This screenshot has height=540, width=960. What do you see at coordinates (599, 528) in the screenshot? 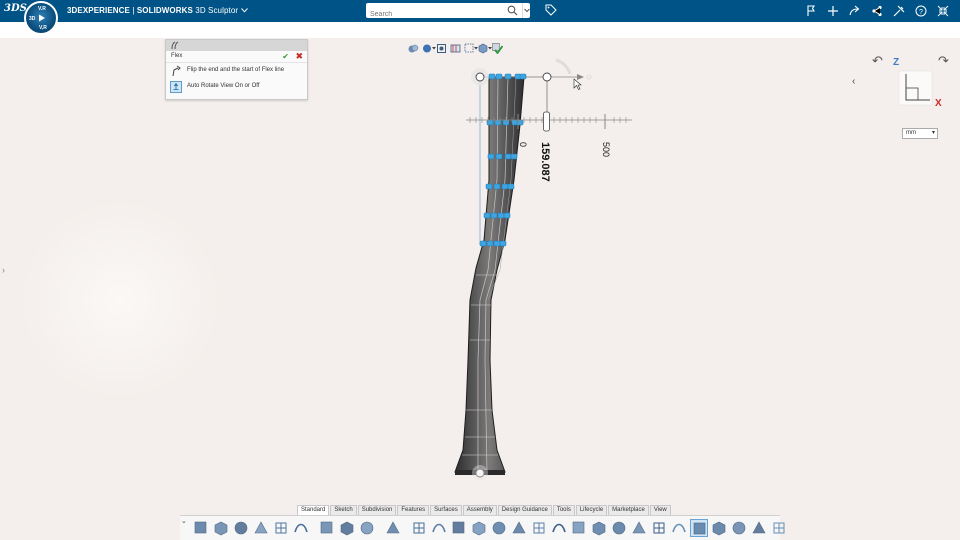
I see `chamfer-icon` at bounding box center [599, 528].